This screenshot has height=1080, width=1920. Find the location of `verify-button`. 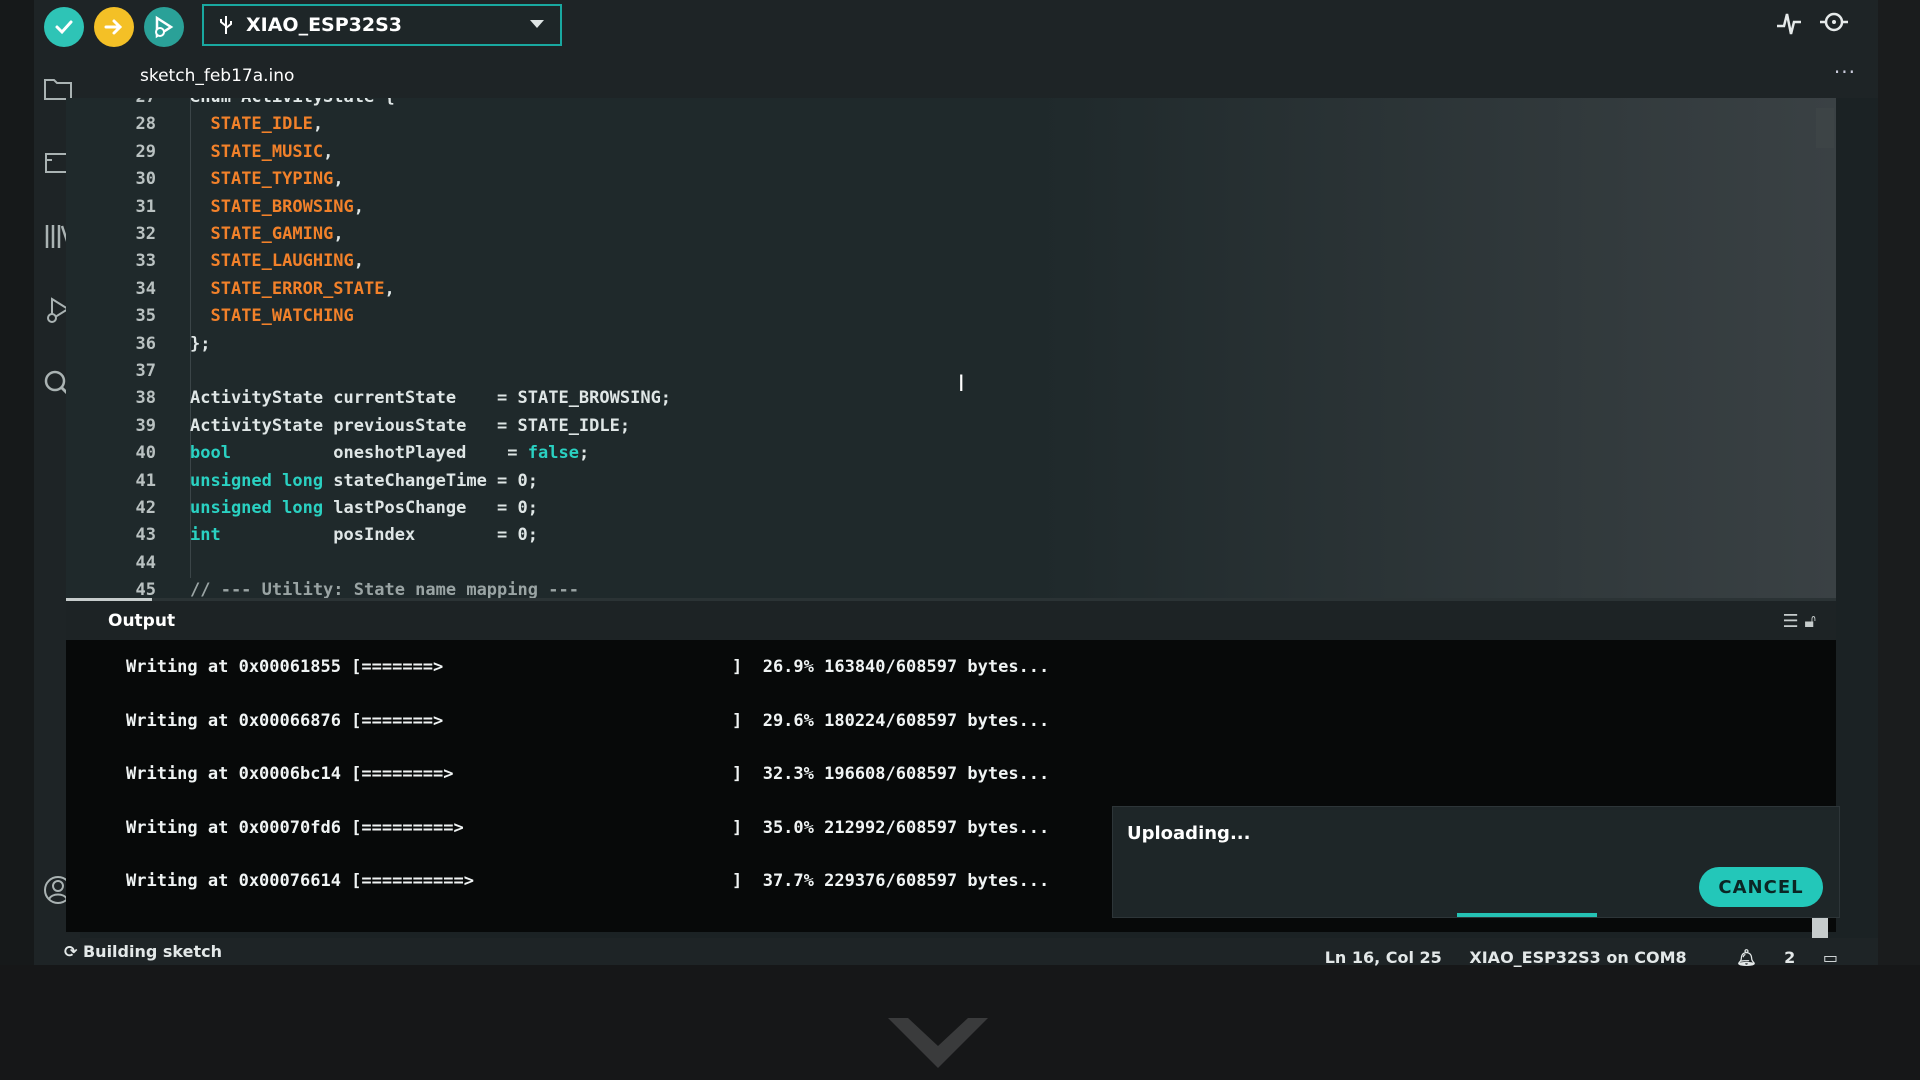

verify-button is located at coordinates (64, 27).